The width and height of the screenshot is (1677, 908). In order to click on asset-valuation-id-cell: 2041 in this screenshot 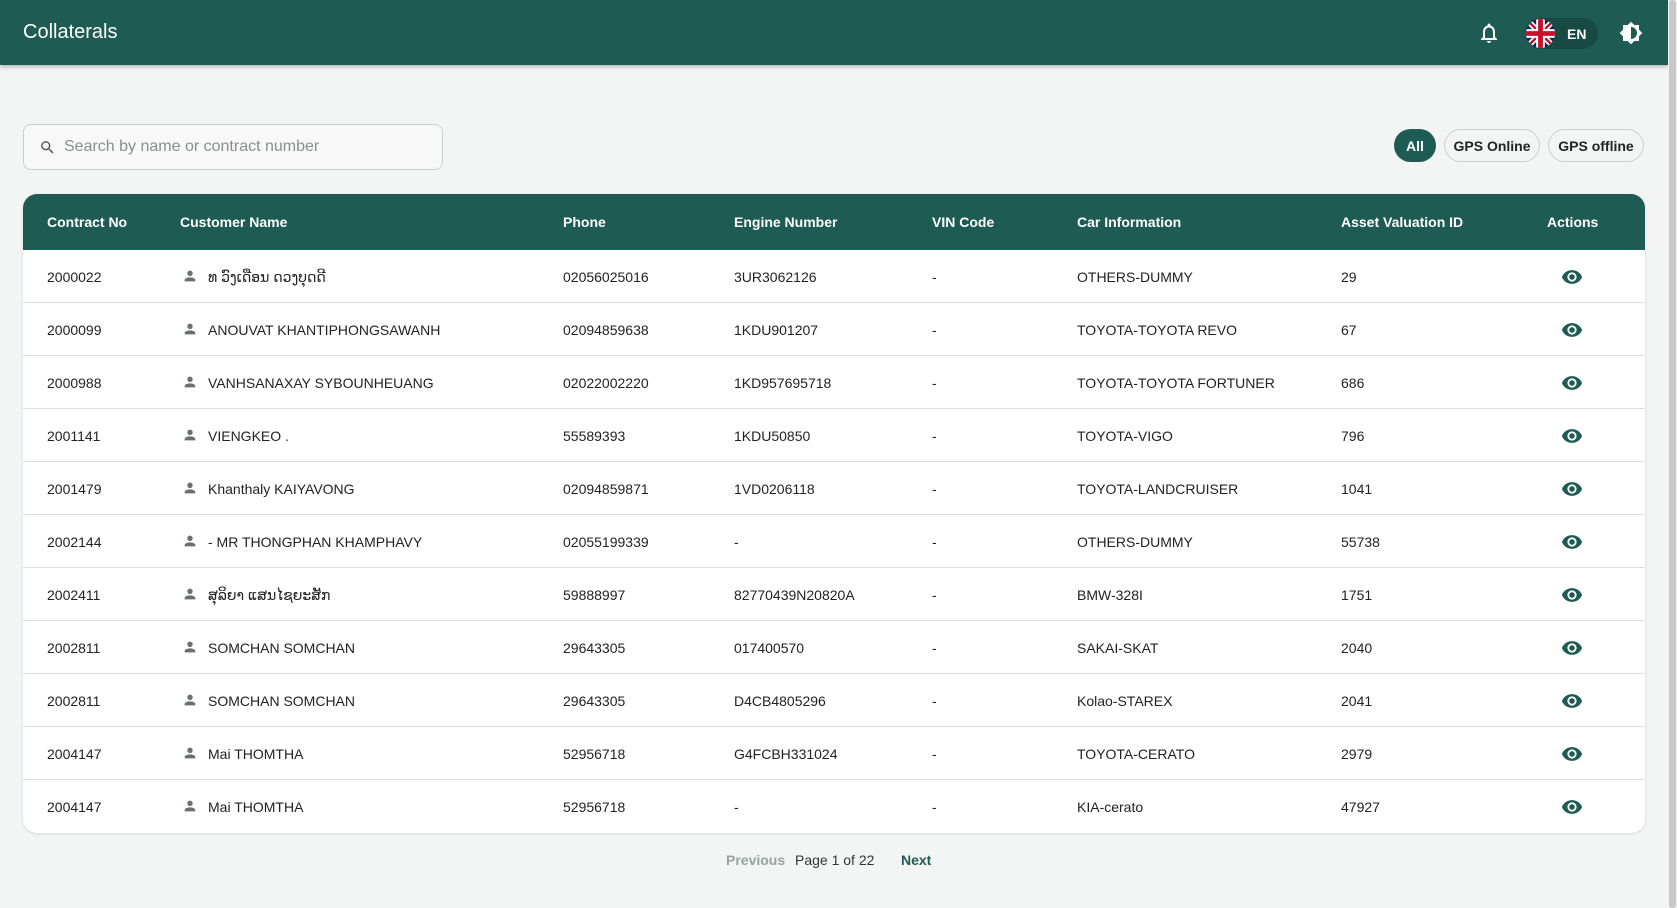, I will do `click(1357, 701)`.